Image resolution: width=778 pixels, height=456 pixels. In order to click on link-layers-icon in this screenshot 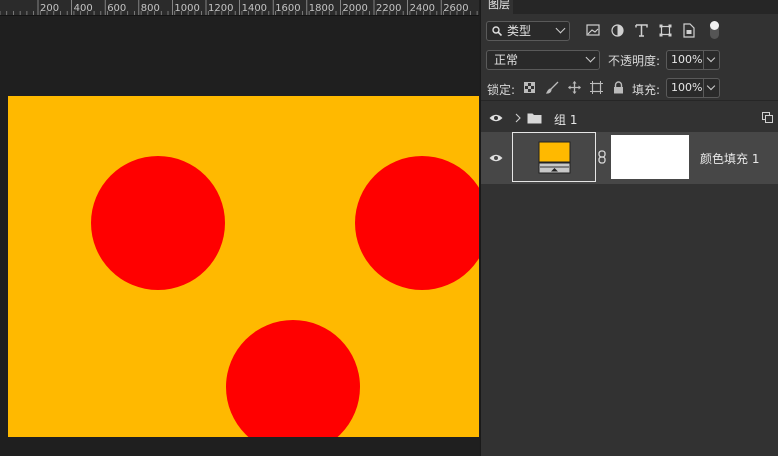, I will do `click(767, 117)`.